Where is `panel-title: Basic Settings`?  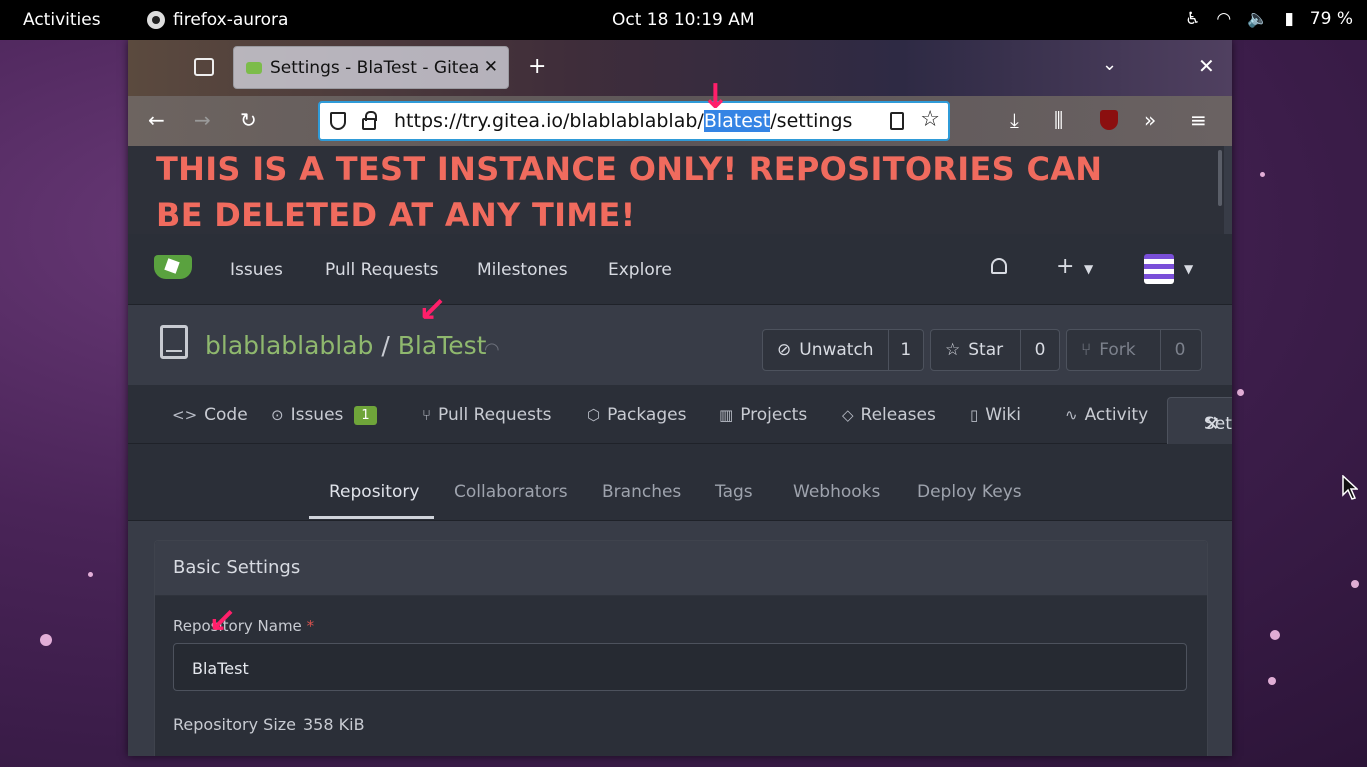
panel-title: Basic Settings is located at coordinates (237, 567).